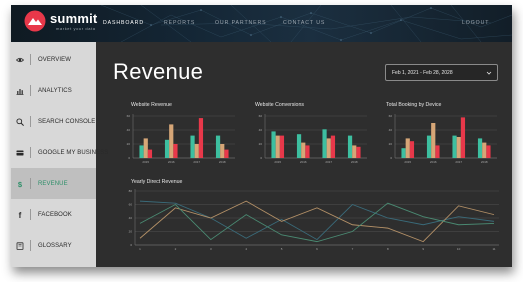  I want to click on sidebar-item-facebook: f FACEBOOK, so click(53, 214).